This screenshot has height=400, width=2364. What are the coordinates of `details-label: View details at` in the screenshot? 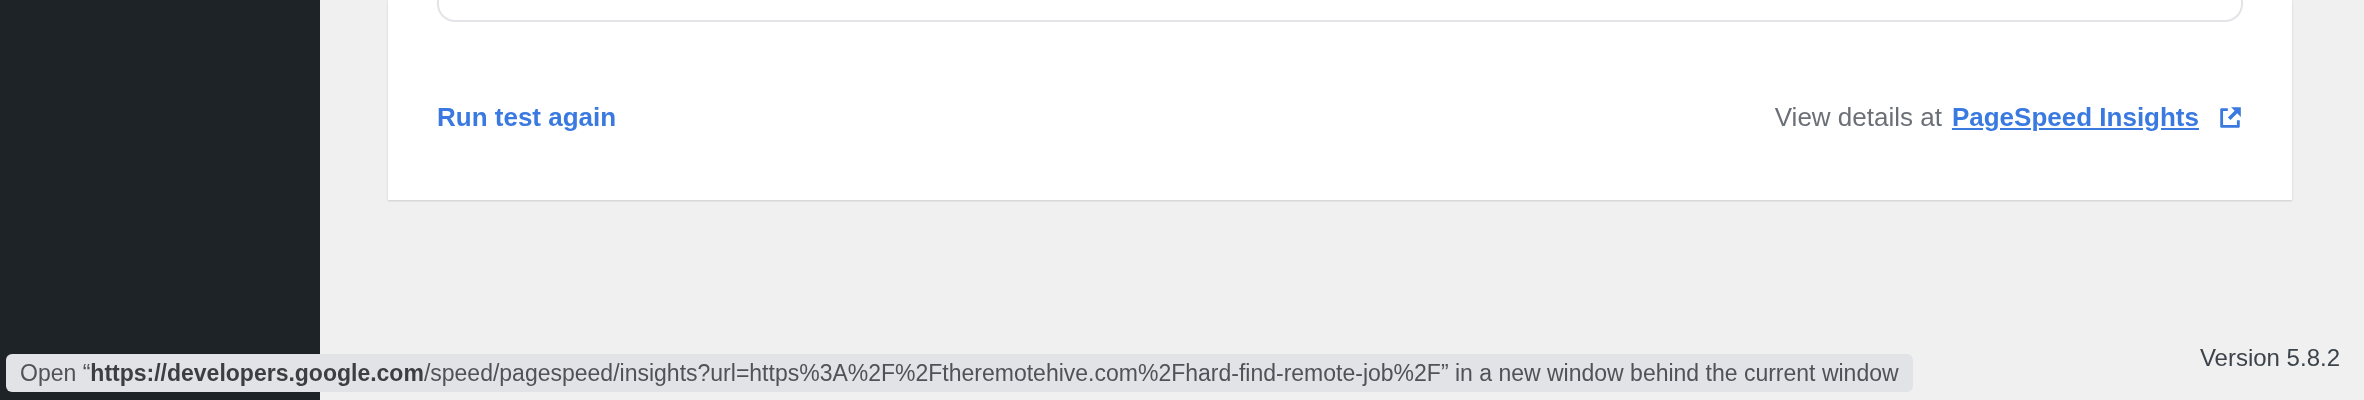 It's located at (1858, 117).